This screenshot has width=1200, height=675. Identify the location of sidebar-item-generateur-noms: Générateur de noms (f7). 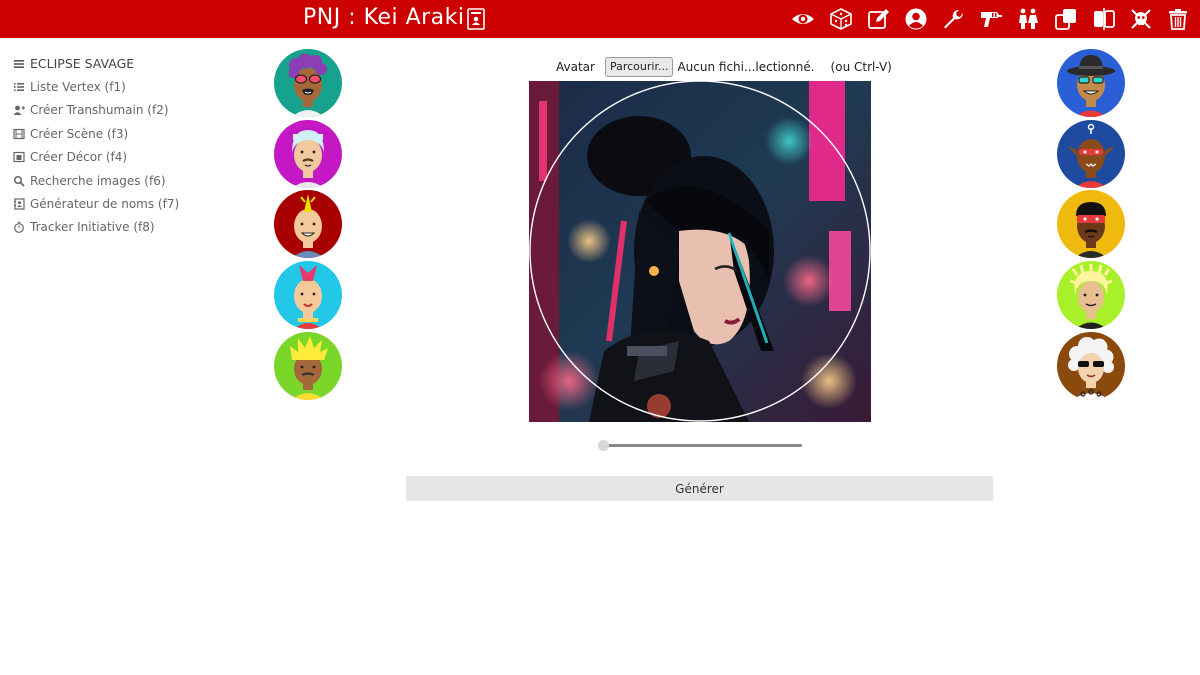
(123, 203).